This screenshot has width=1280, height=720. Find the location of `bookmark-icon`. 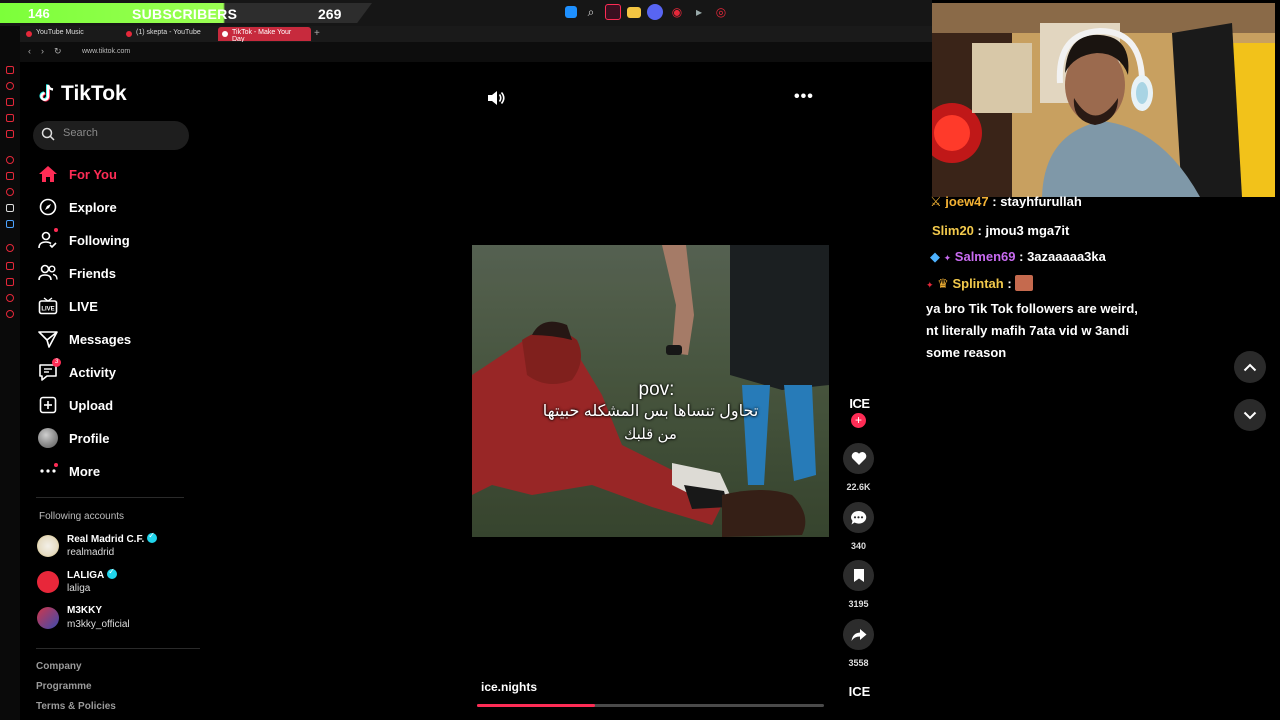

bookmark-icon is located at coordinates (858, 575).